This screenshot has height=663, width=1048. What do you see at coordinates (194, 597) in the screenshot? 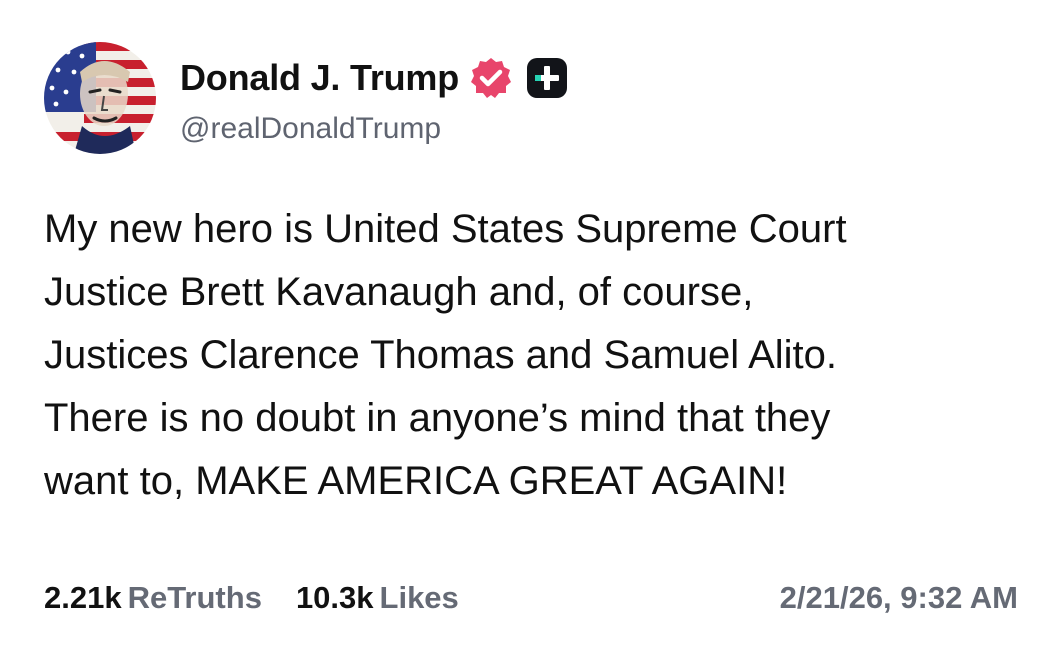
I see `retruths-label: ReTruths` at bounding box center [194, 597].